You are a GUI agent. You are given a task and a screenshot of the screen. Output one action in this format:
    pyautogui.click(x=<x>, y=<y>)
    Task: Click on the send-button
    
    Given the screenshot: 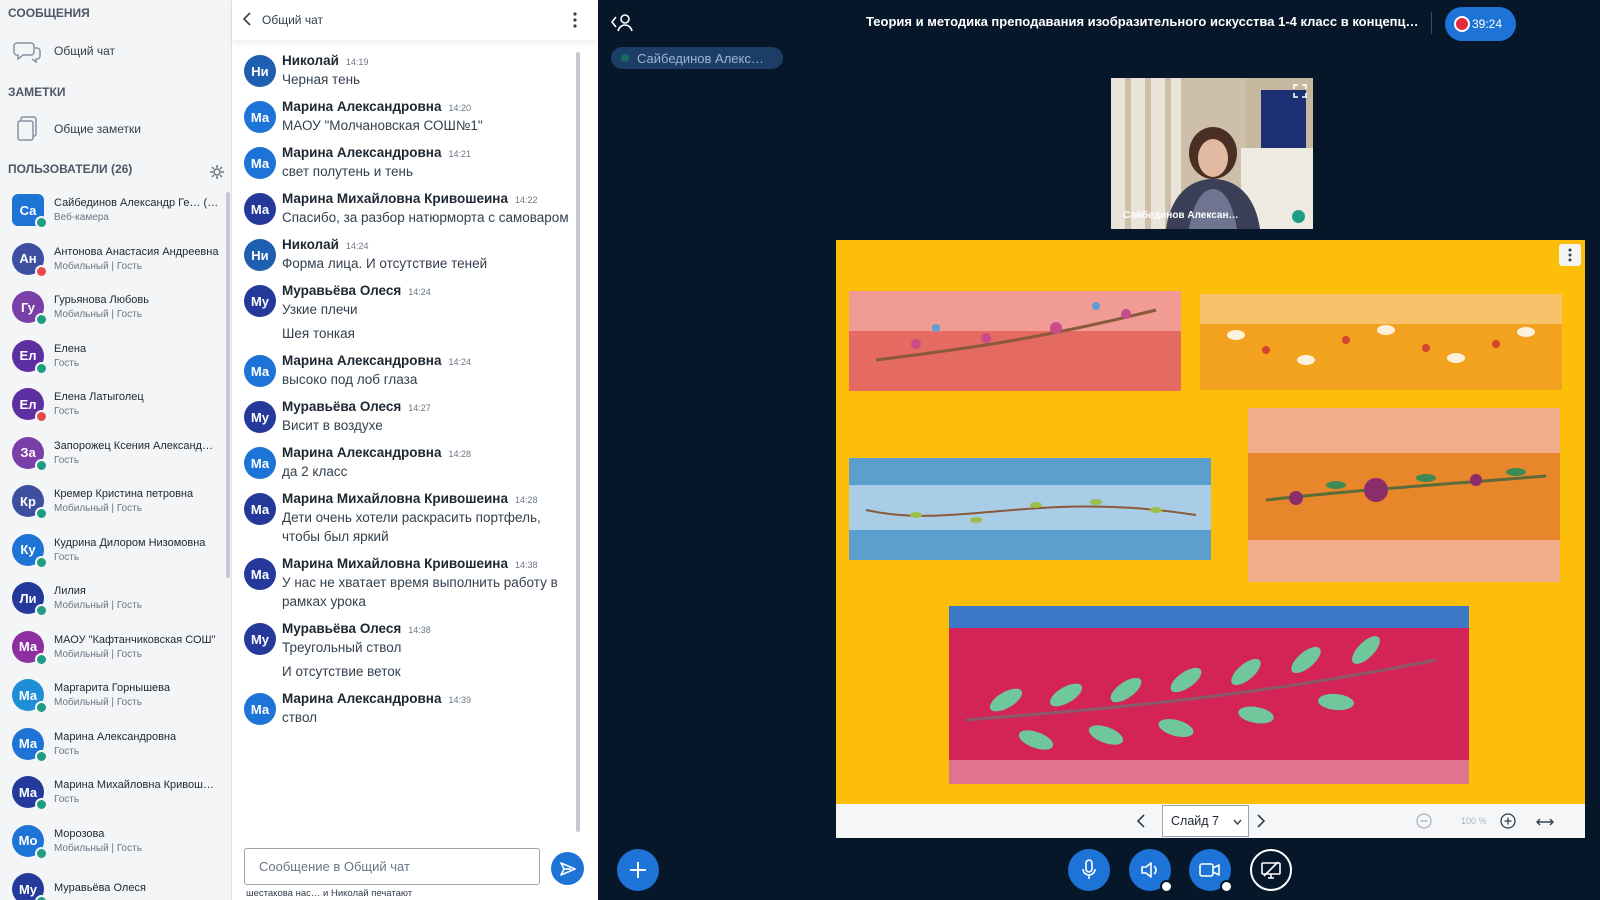 What is the action you would take?
    pyautogui.click(x=567, y=868)
    